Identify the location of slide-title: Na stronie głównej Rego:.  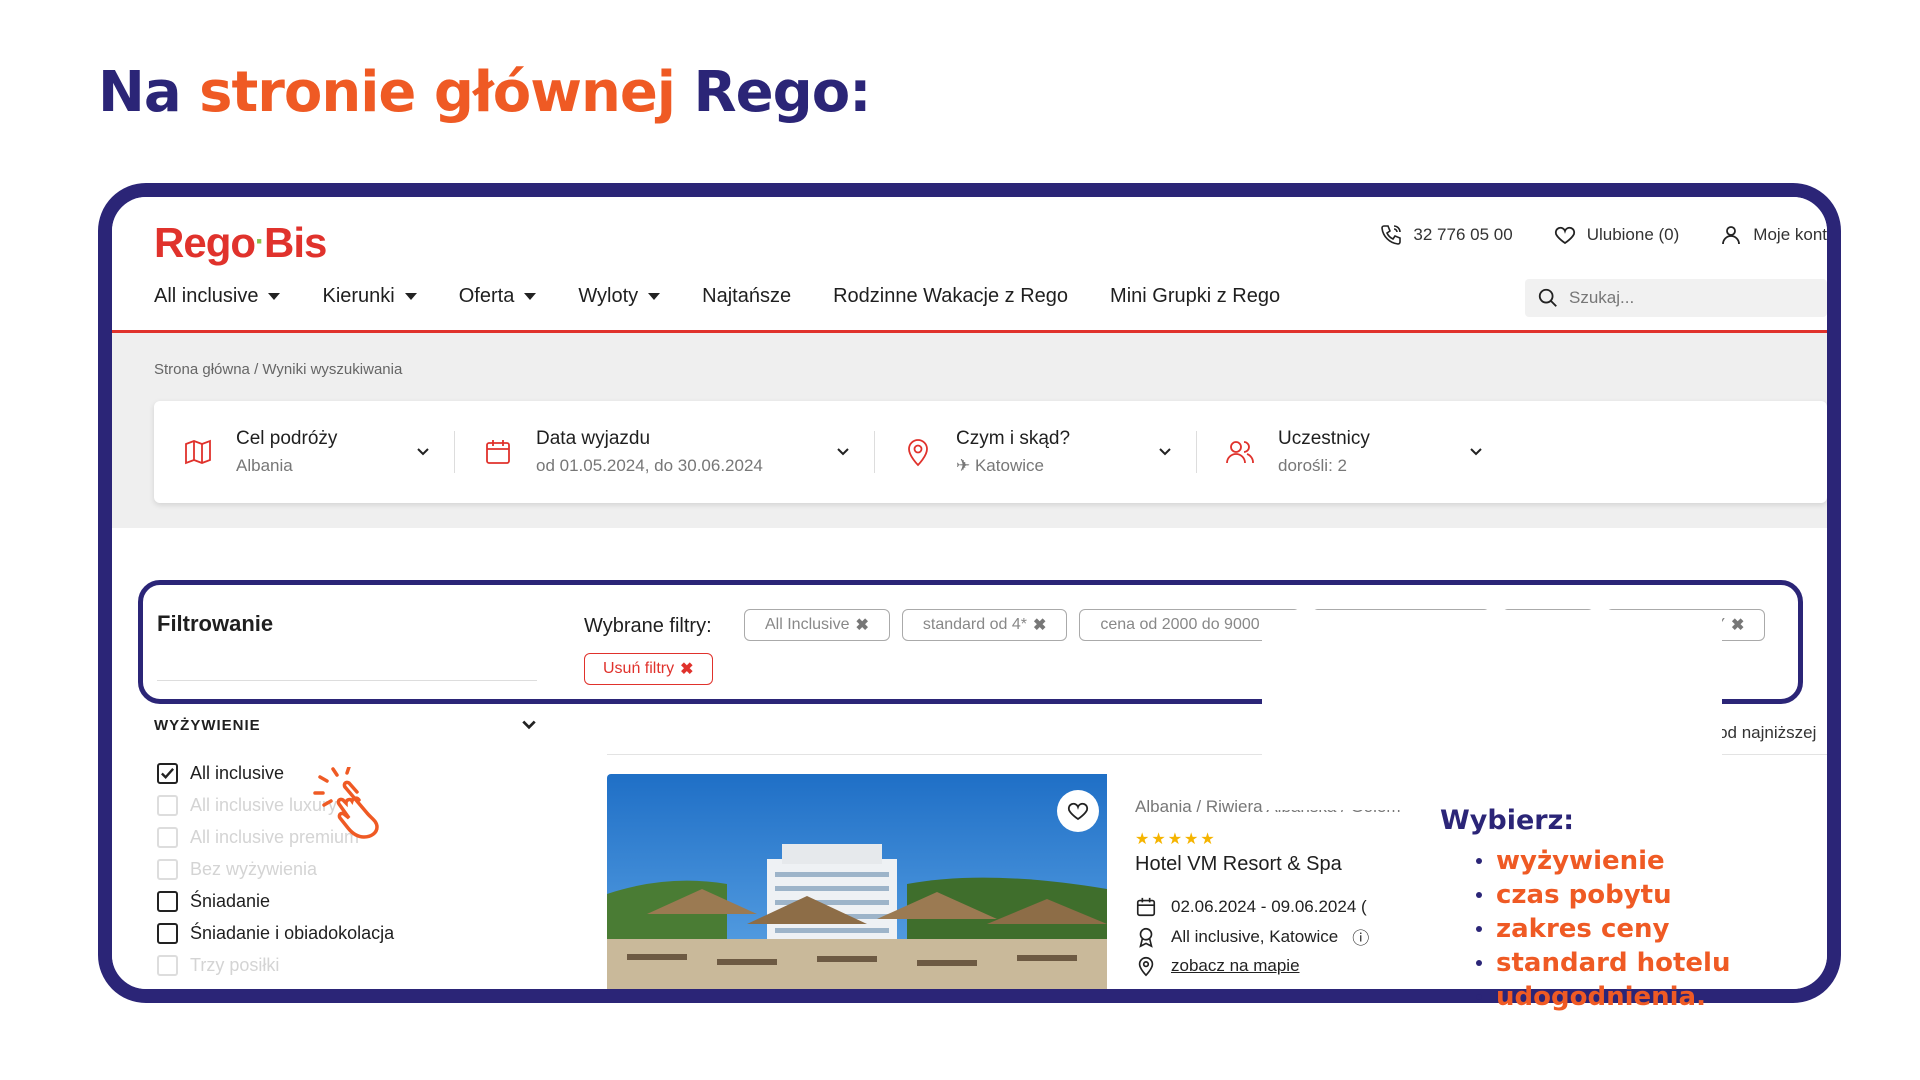
(485, 92).